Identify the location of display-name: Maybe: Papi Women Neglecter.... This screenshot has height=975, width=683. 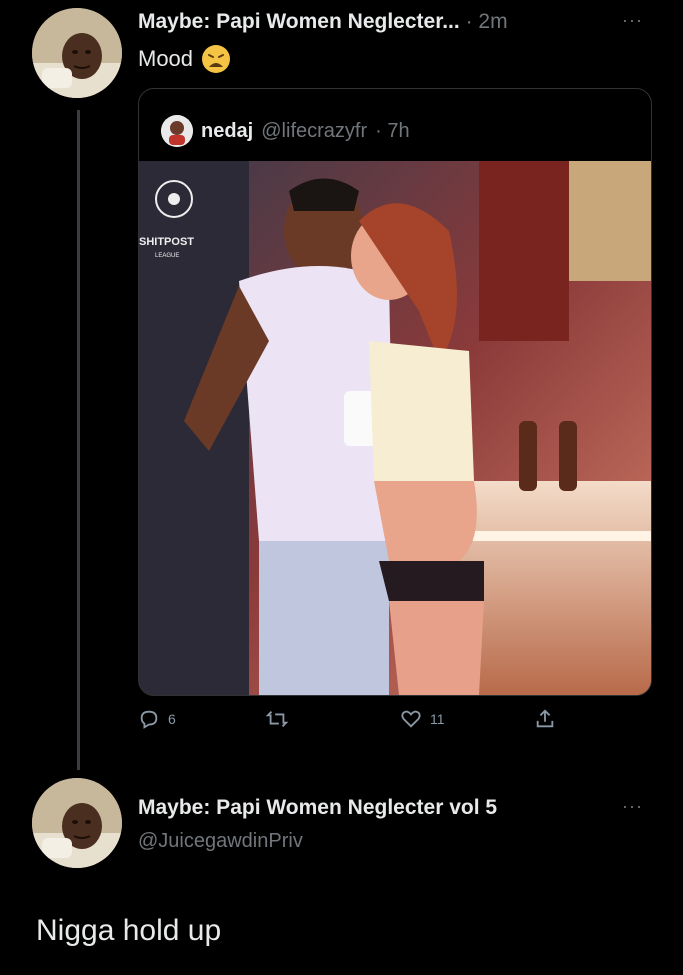
(299, 21).